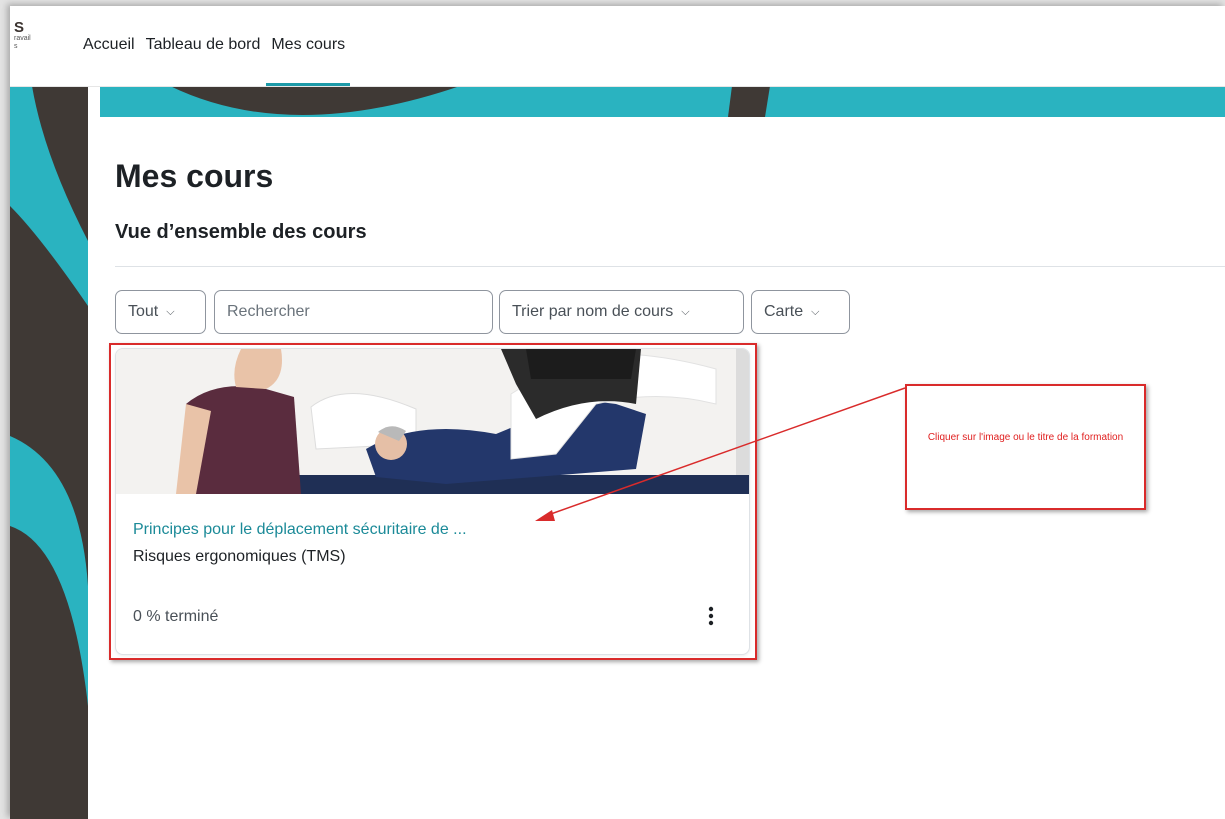 Image resolution: width=1225 pixels, height=819 pixels. What do you see at coordinates (353, 312) in the screenshot?
I see `search-input: Rechercher` at bounding box center [353, 312].